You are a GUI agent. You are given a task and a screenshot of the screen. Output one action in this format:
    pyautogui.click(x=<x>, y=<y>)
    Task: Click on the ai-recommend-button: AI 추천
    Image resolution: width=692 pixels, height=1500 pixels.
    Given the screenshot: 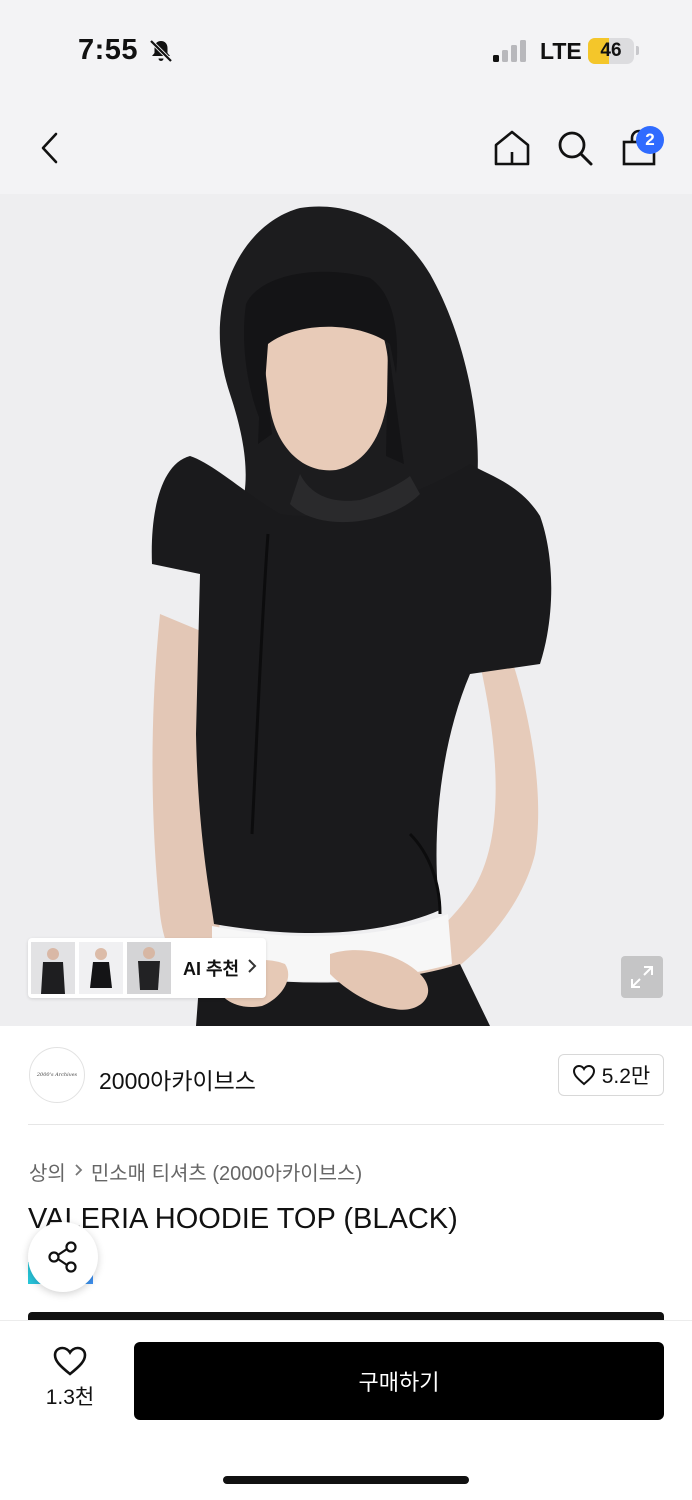 What is the action you would take?
    pyautogui.click(x=147, y=968)
    